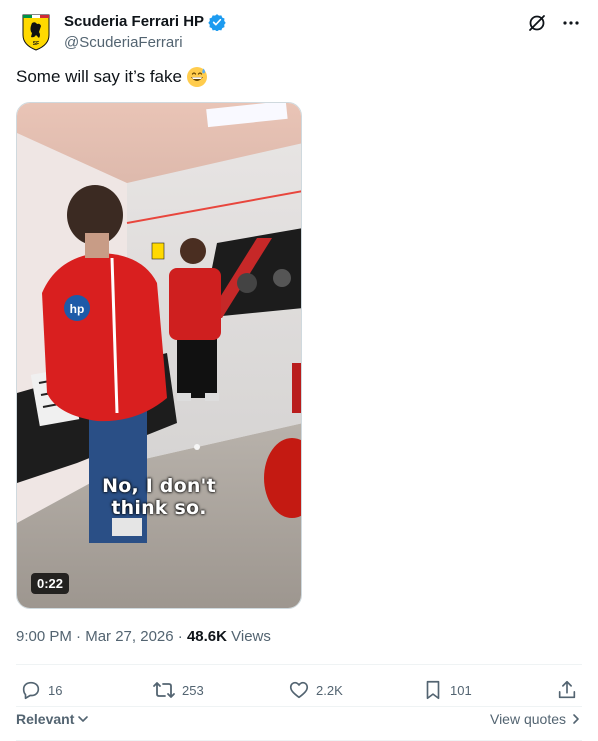 Image resolution: width=598 pixels, height=741 pixels. Describe the element at coordinates (159, 486) in the screenshot. I see `subtitle-line-1: No, I don't` at that location.